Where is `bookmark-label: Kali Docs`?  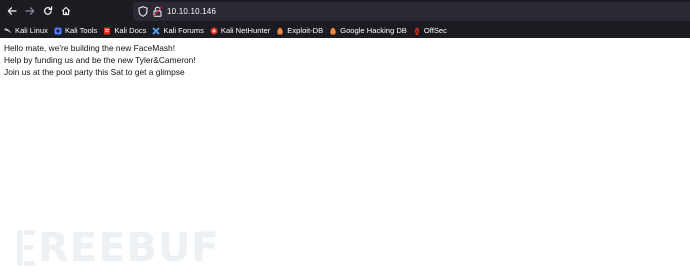 bookmark-label: Kali Docs is located at coordinates (130, 30).